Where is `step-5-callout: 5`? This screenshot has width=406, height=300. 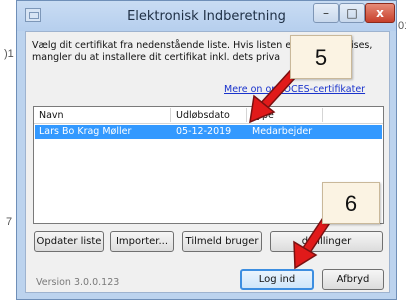 step-5-callout: 5 is located at coordinates (321, 57).